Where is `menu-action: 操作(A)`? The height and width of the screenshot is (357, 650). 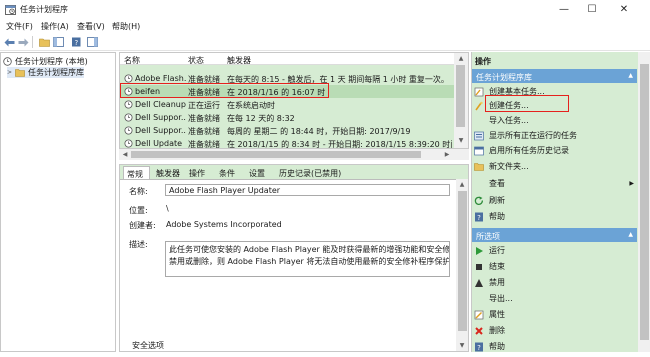 menu-action: 操作(A) is located at coordinates (55, 26).